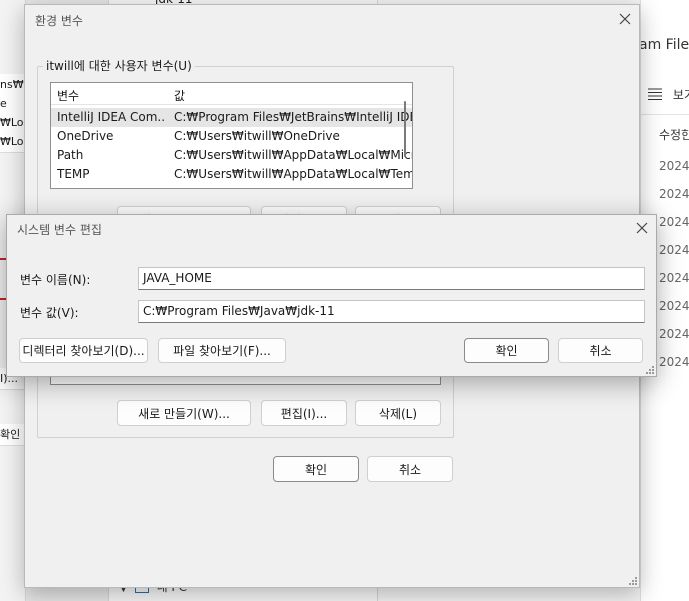 The image size is (689, 601). Describe the element at coordinates (398, 413) in the screenshot. I see `system-delete-button: 삭제(L)` at that location.